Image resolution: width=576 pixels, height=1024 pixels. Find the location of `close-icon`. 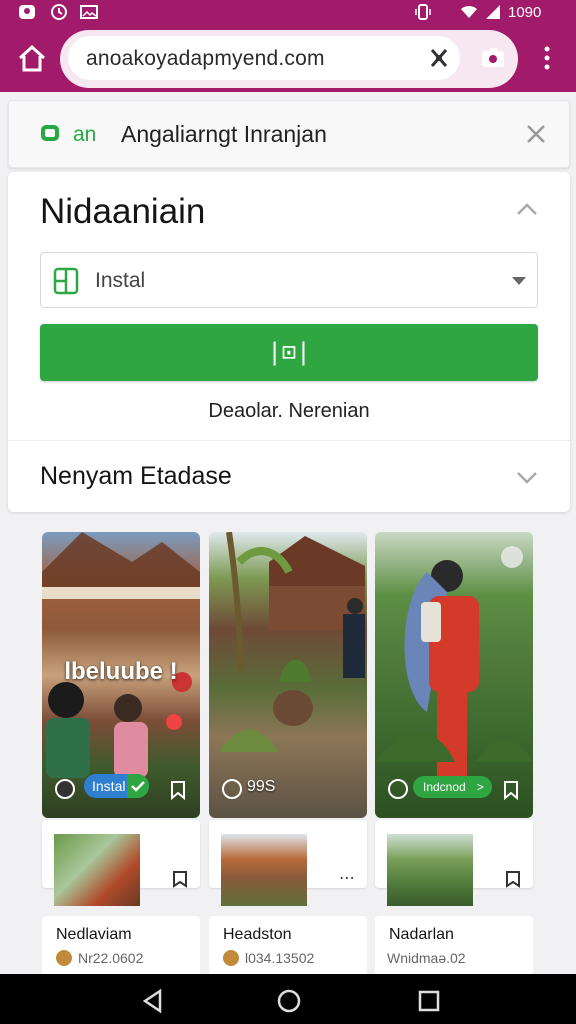

close-icon is located at coordinates (536, 134).